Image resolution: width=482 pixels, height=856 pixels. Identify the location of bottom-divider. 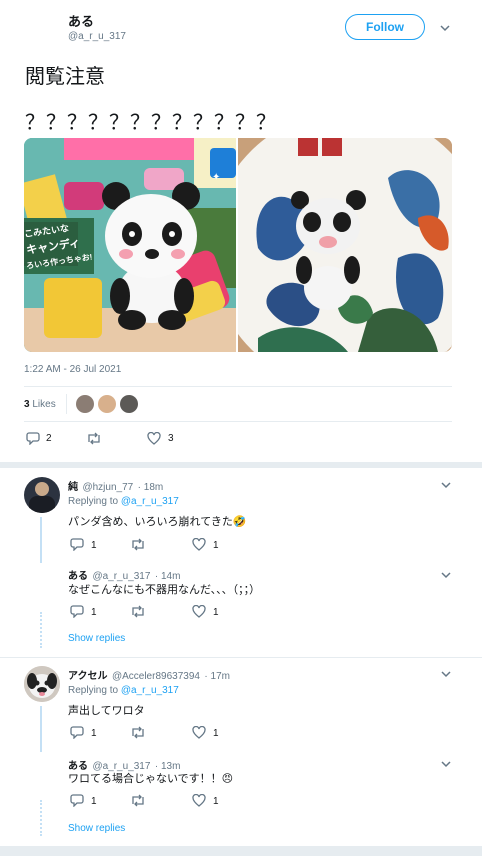
(241, 851).